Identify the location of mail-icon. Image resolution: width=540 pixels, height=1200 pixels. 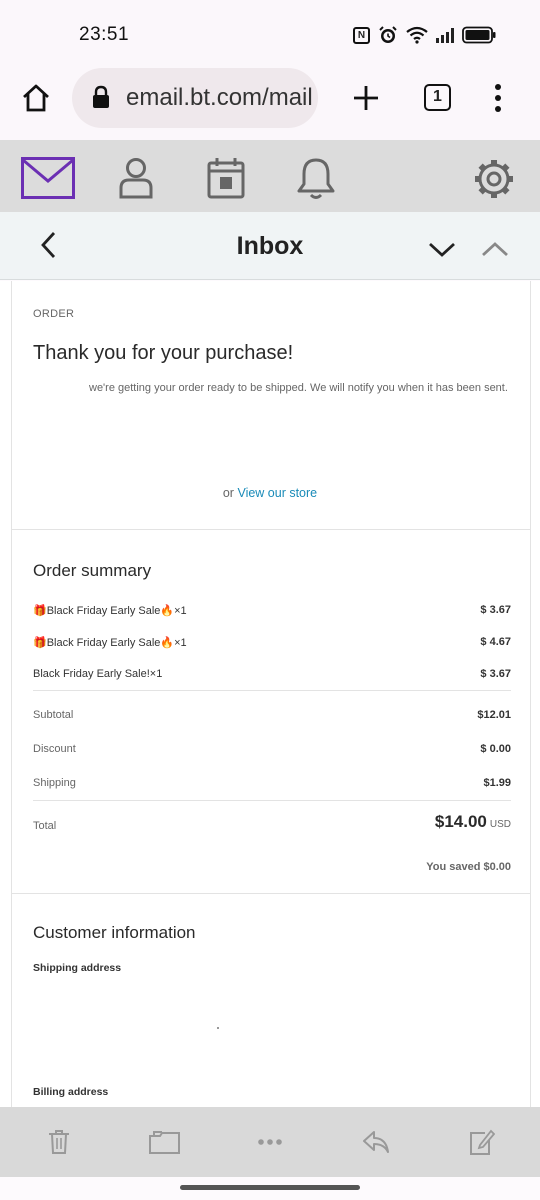
(48, 178).